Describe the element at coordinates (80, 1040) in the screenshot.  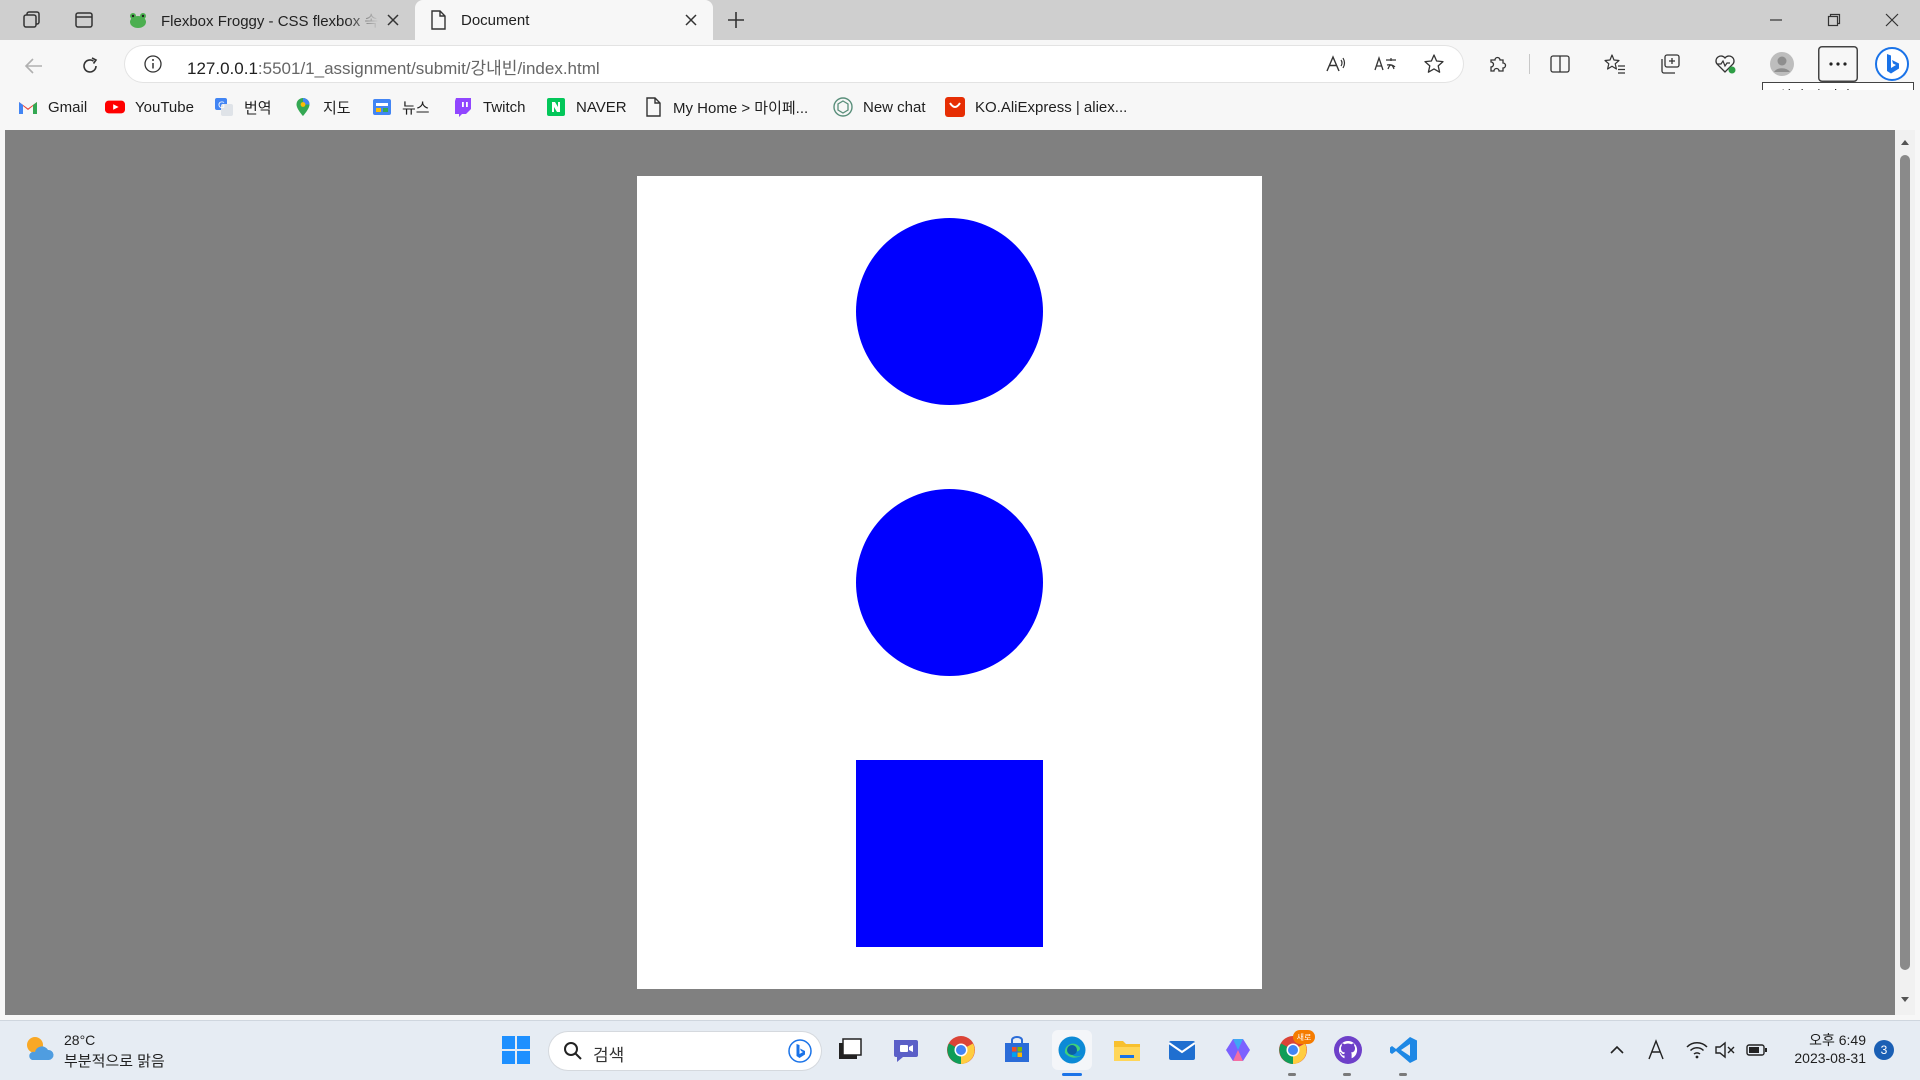
I see `weather-temperature: 28°C` at that location.